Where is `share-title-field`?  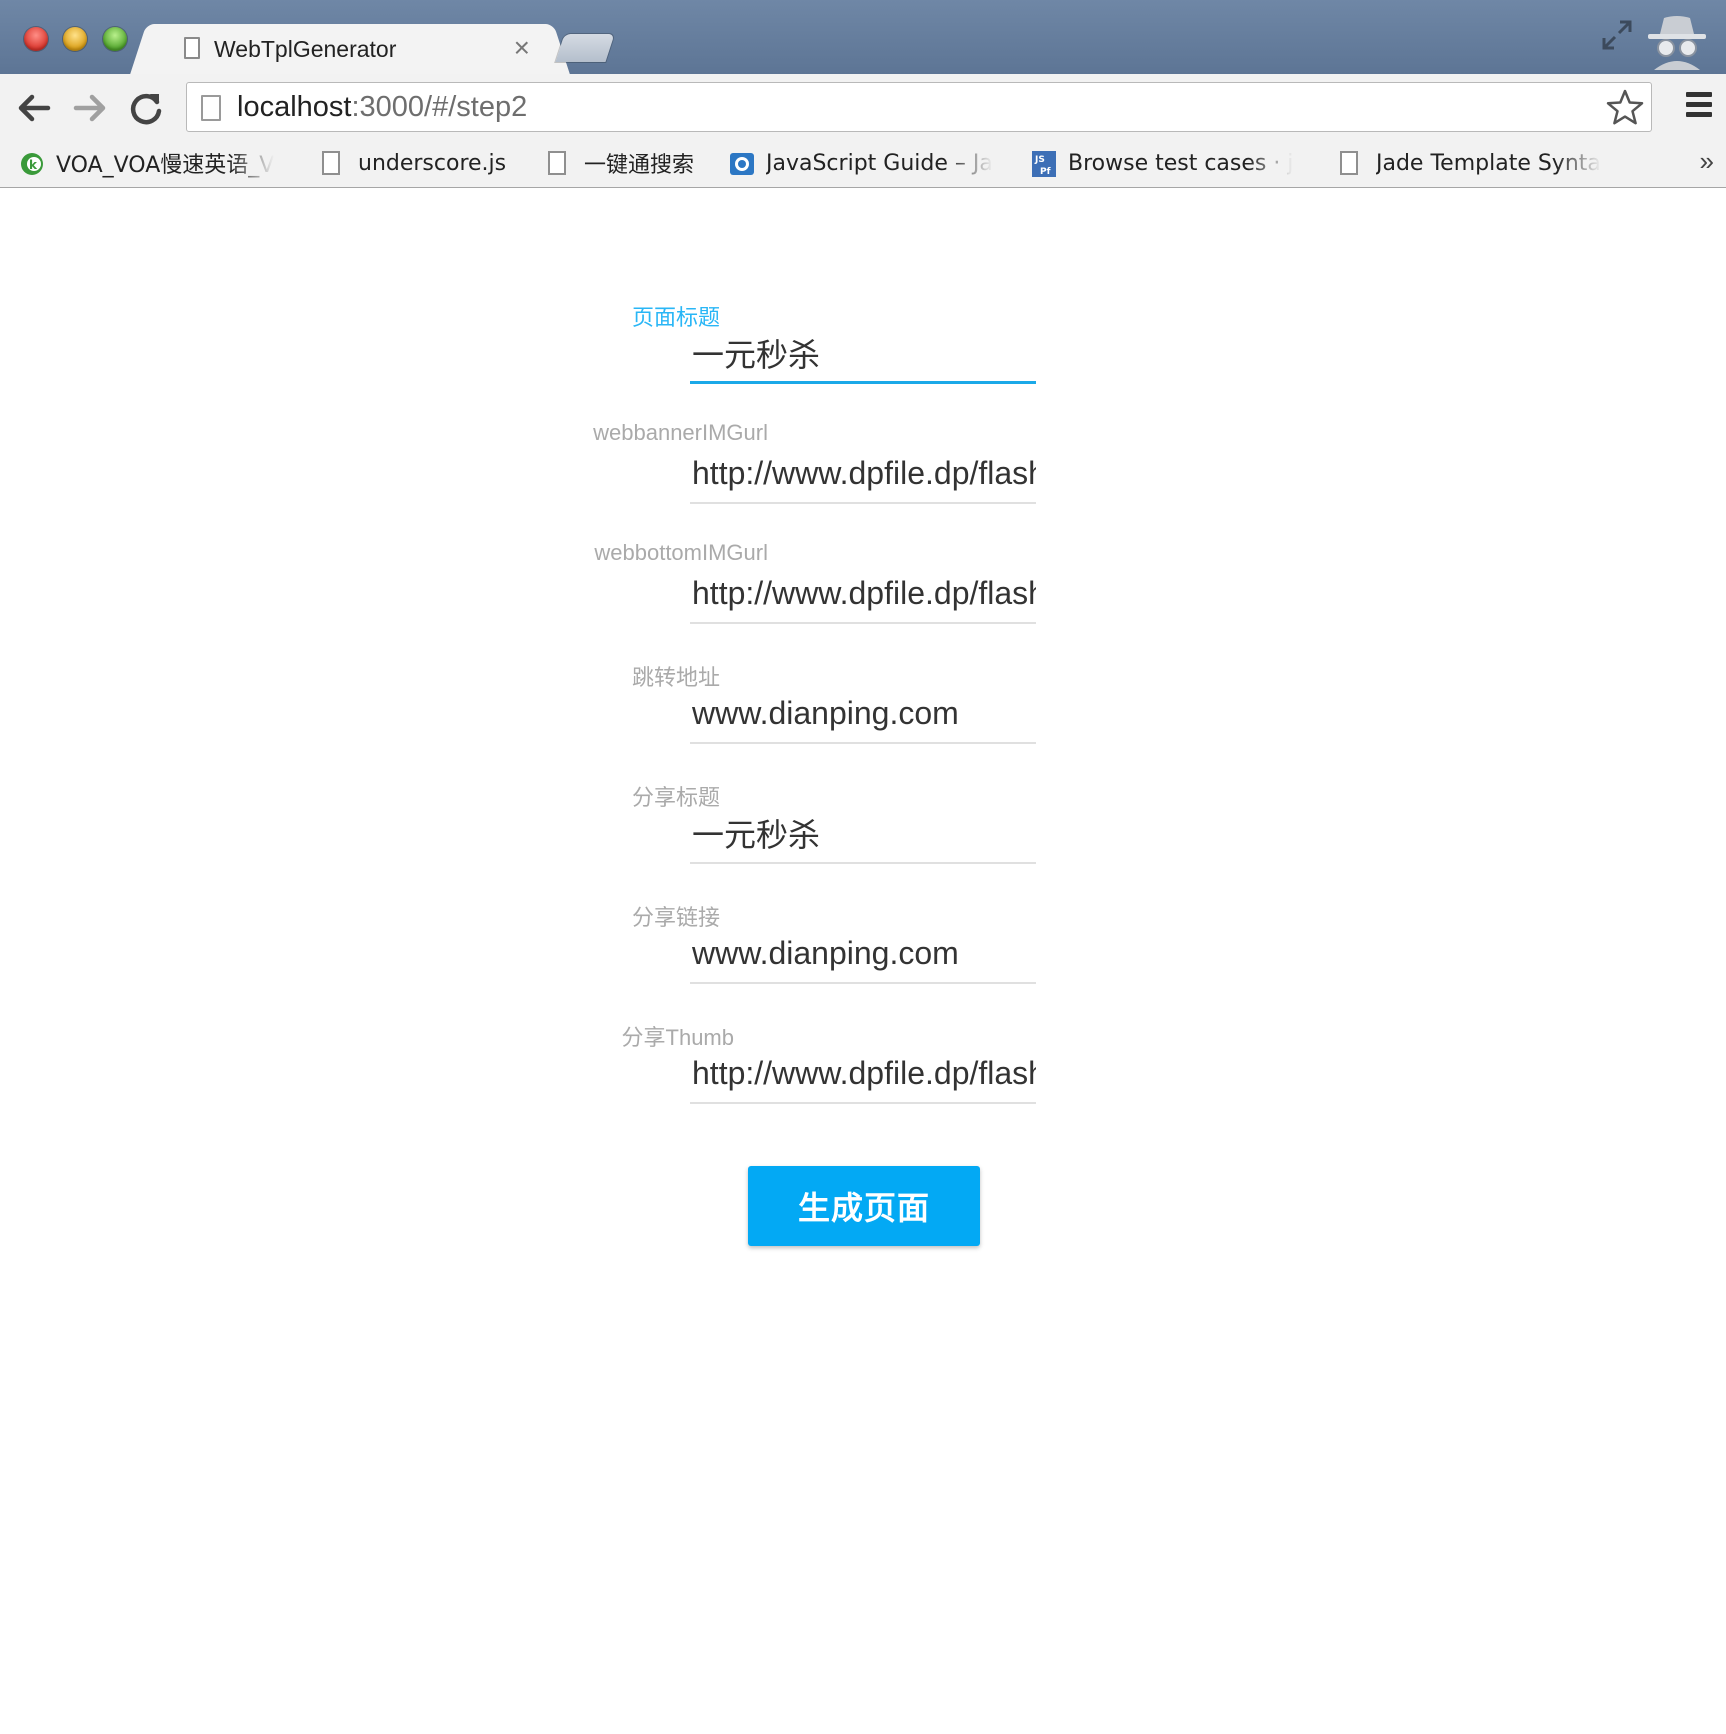 share-title-field is located at coordinates (863, 836).